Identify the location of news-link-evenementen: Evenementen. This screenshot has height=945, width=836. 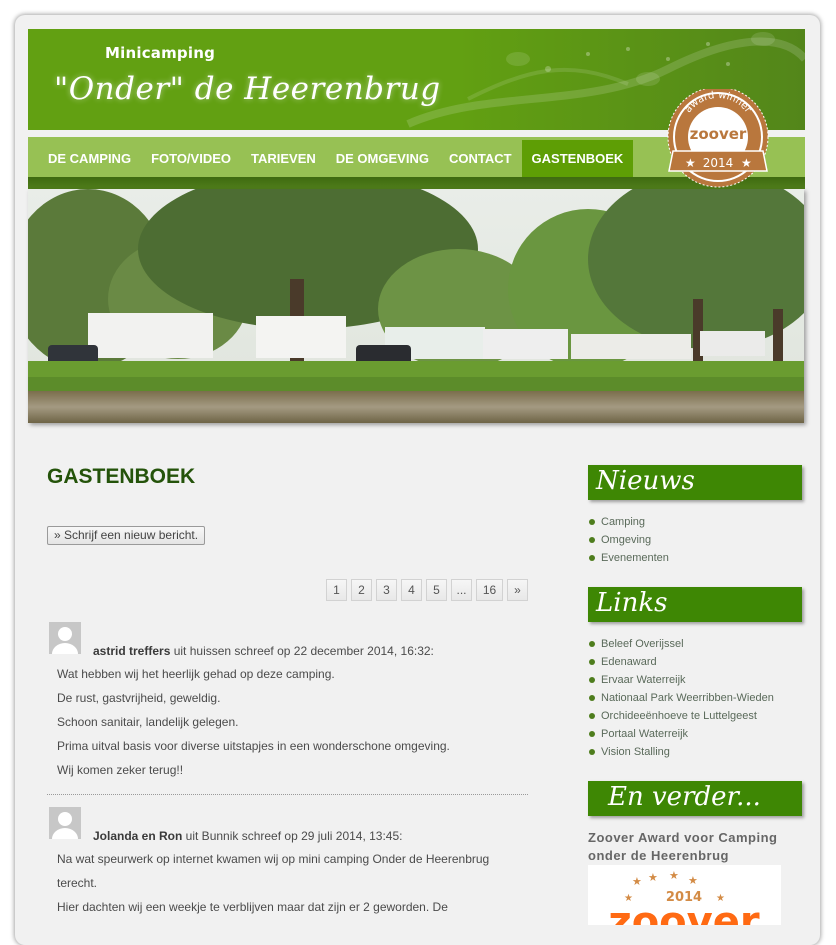
(628, 558).